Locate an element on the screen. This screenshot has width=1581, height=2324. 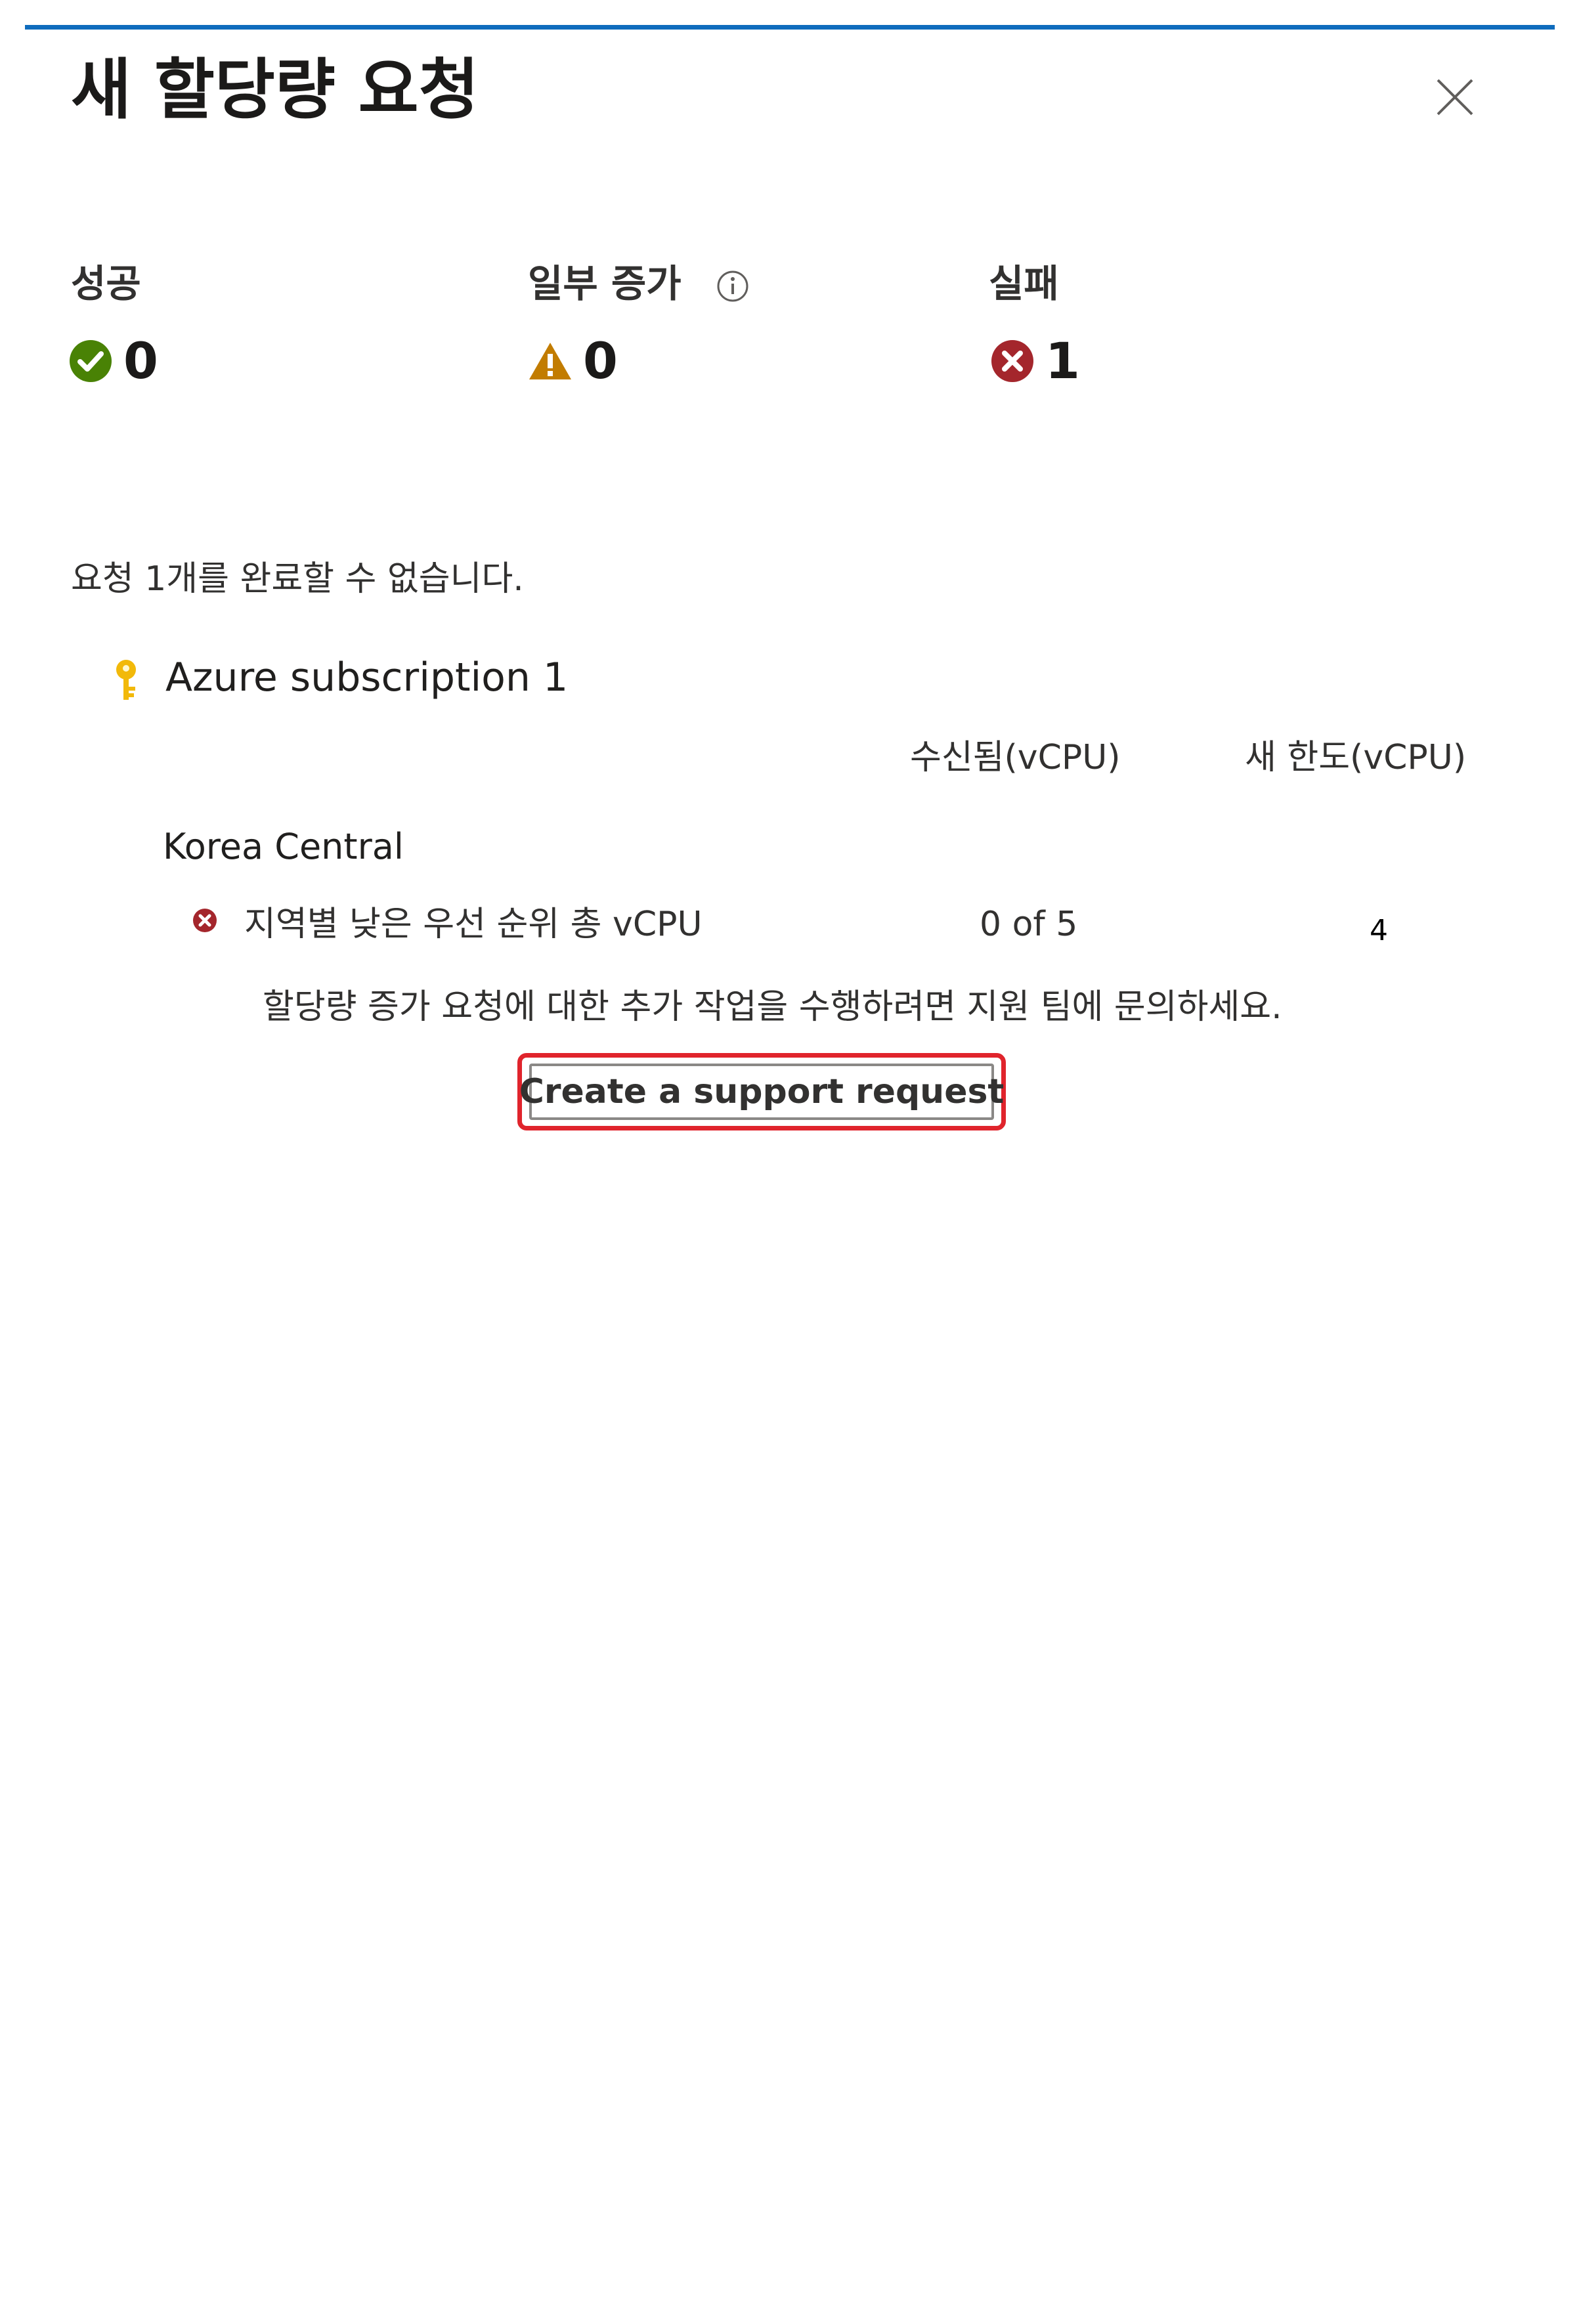
quota-row-label: 지역별 낮은 우선 순위 총 vCPU is located at coordinates (474, 925).